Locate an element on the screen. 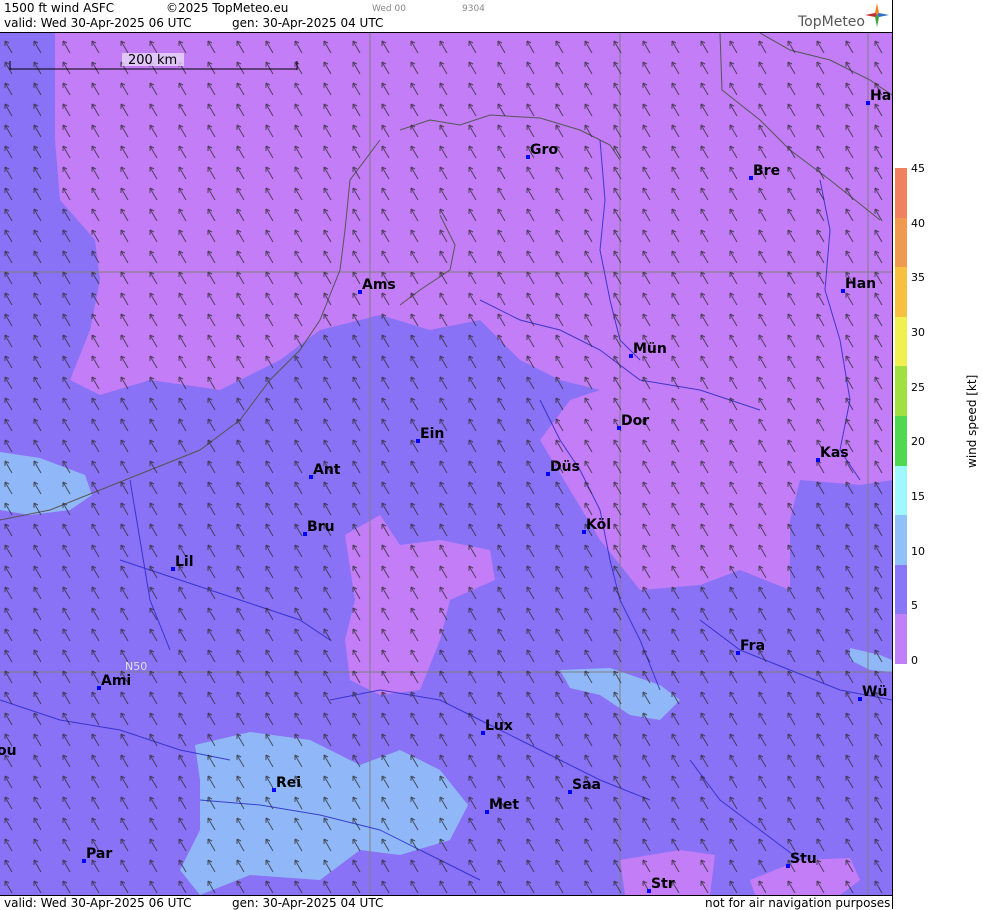  city-name: Ha is located at coordinates (881, 96).